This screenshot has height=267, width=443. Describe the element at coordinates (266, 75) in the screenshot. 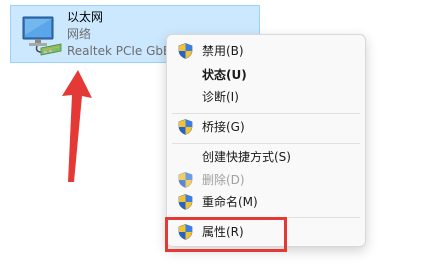

I see `menu-item-status: 状态(U)` at that location.